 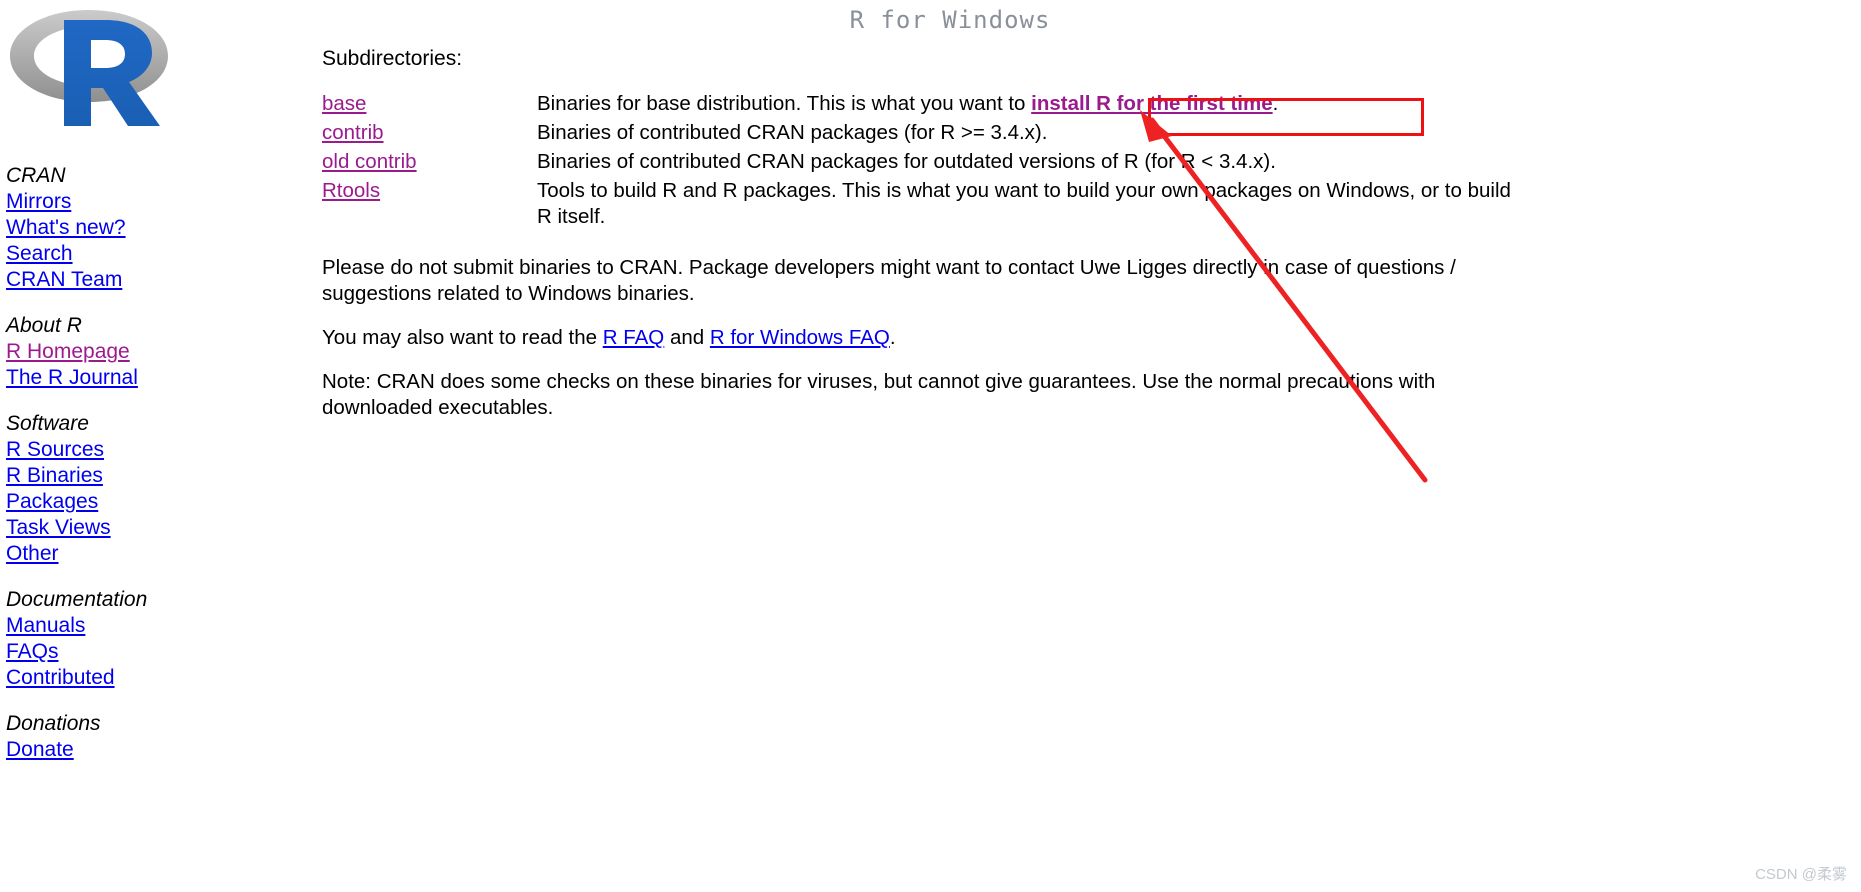 I want to click on link-r-faq: R FAQ, so click(x=634, y=337).